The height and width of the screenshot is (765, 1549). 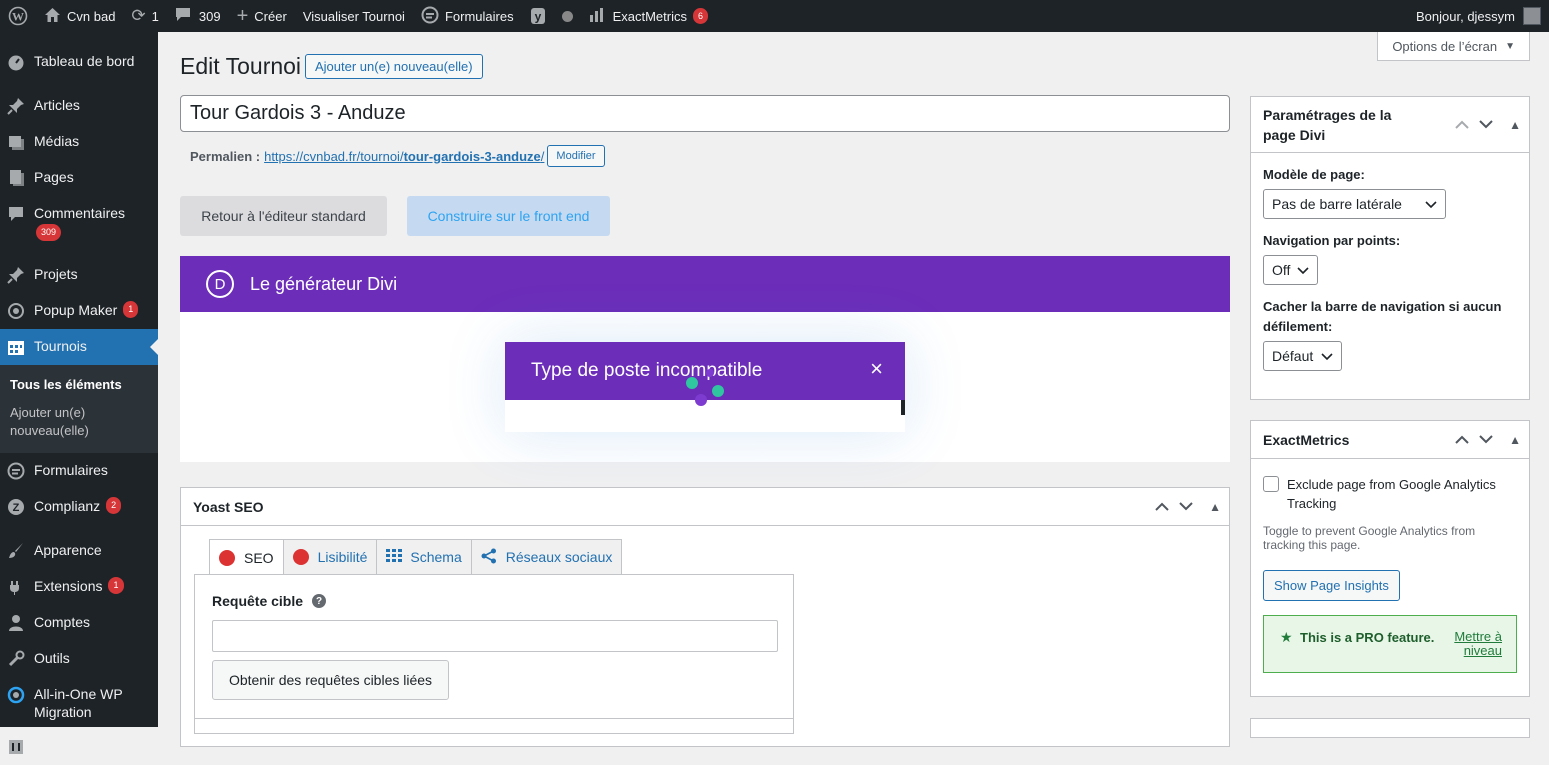 What do you see at coordinates (79, 747) in the screenshot?
I see `sidebar-item-reglages: Réglages` at bounding box center [79, 747].